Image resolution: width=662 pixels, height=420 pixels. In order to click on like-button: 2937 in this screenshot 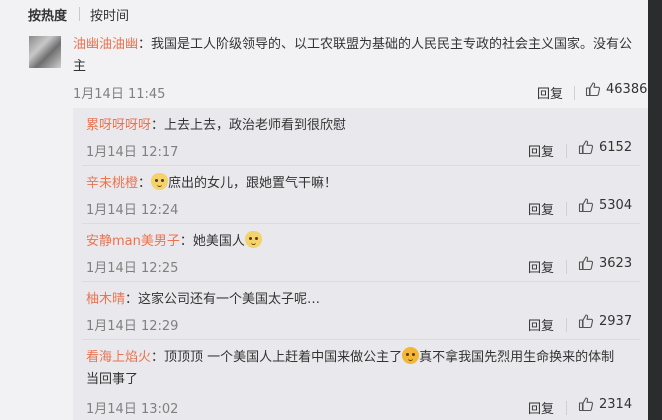, I will do `click(605, 321)`.